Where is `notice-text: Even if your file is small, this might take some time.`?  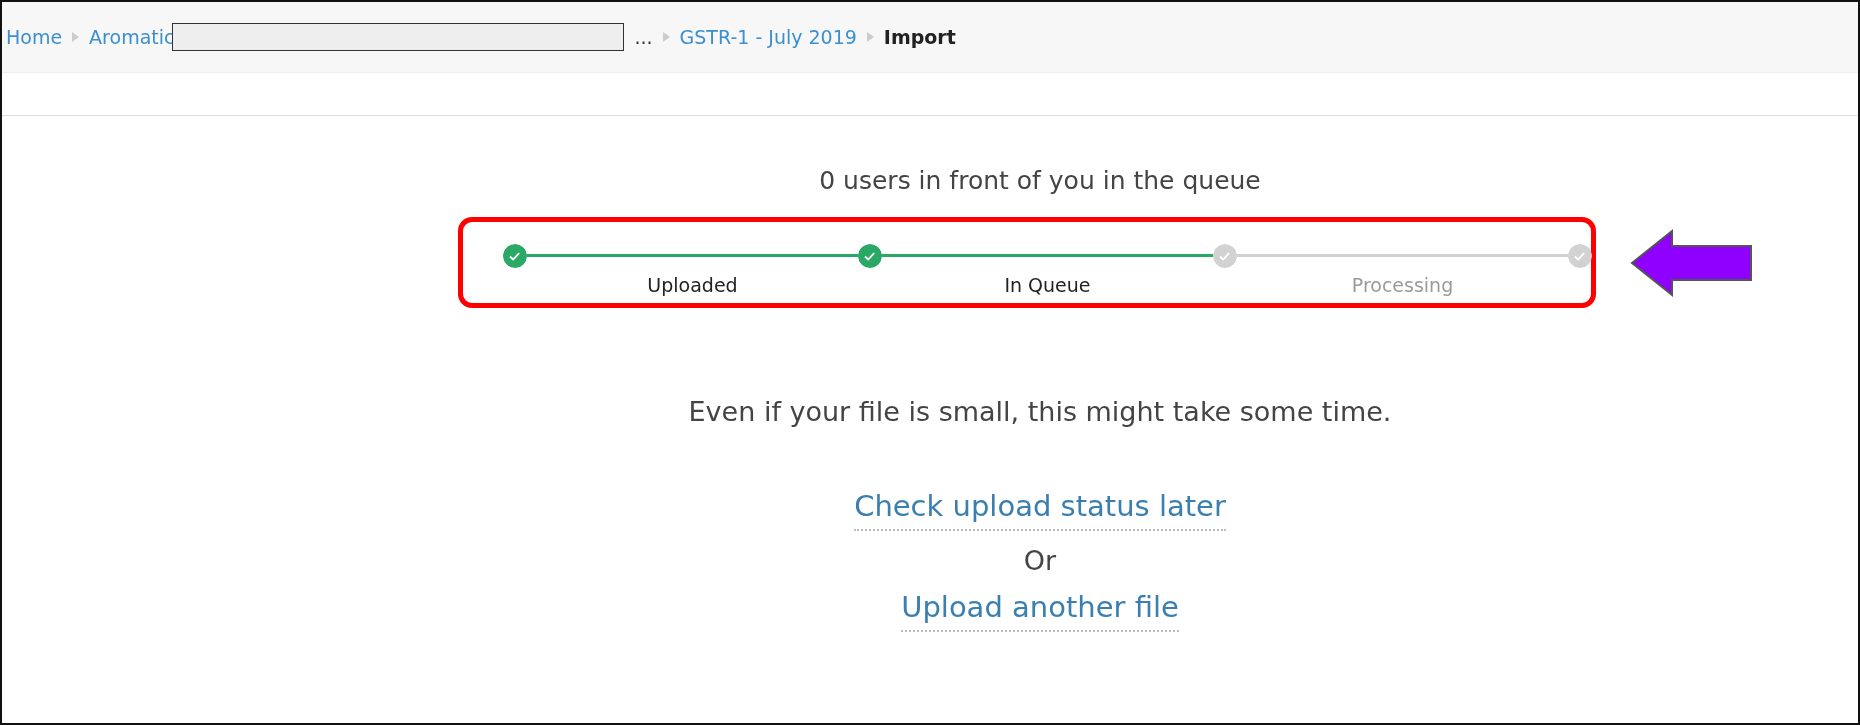
notice-text: Even if your file is small, this might take some time. is located at coordinates (1040, 411).